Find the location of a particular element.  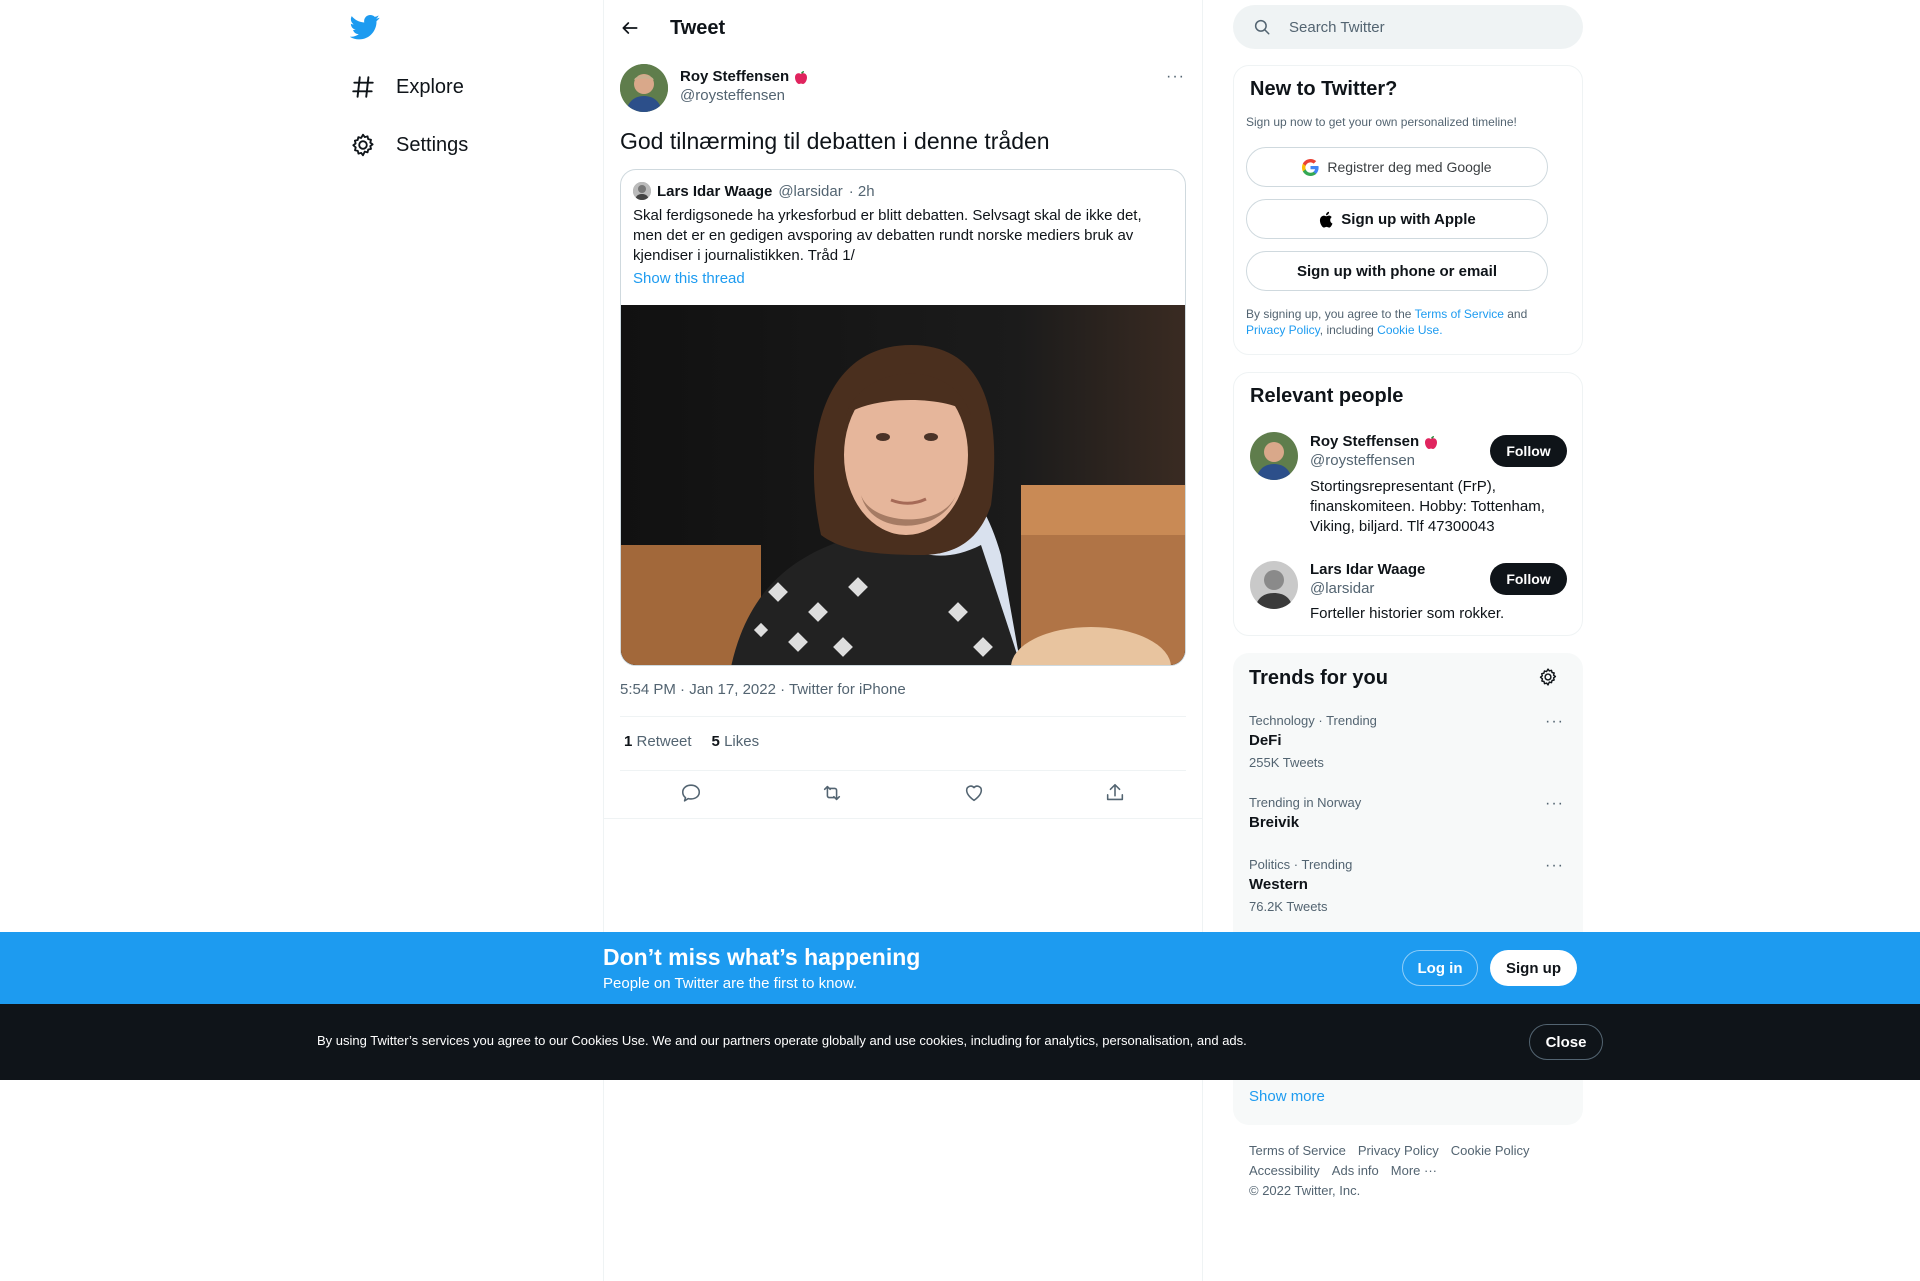

terms-link: Terms of Service is located at coordinates (1459, 314).